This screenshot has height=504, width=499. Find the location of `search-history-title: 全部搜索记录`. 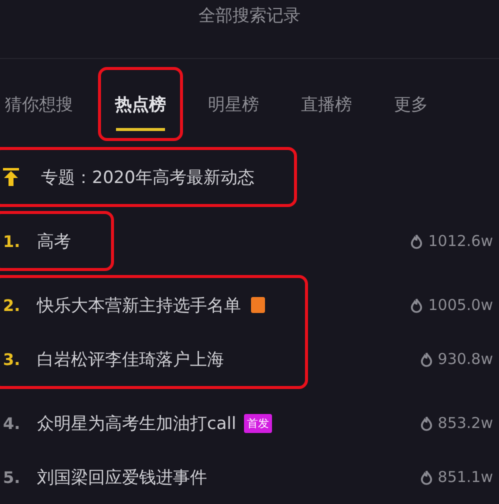

search-history-title: 全部搜索记录 is located at coordinates (249, 16).